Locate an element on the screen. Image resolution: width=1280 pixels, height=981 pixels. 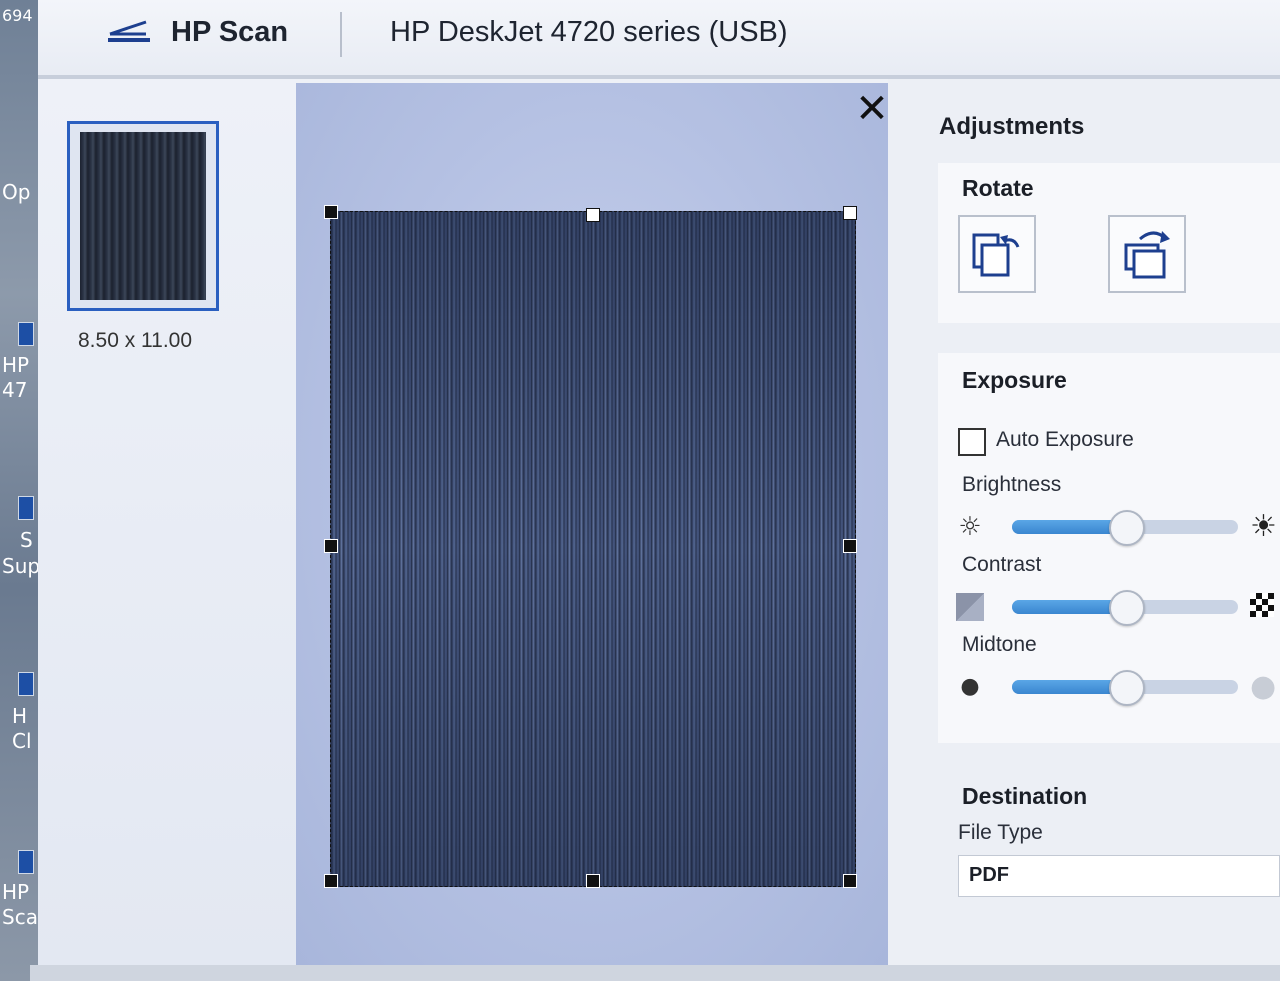
scanner-icon is located at coordinates (129, 31).